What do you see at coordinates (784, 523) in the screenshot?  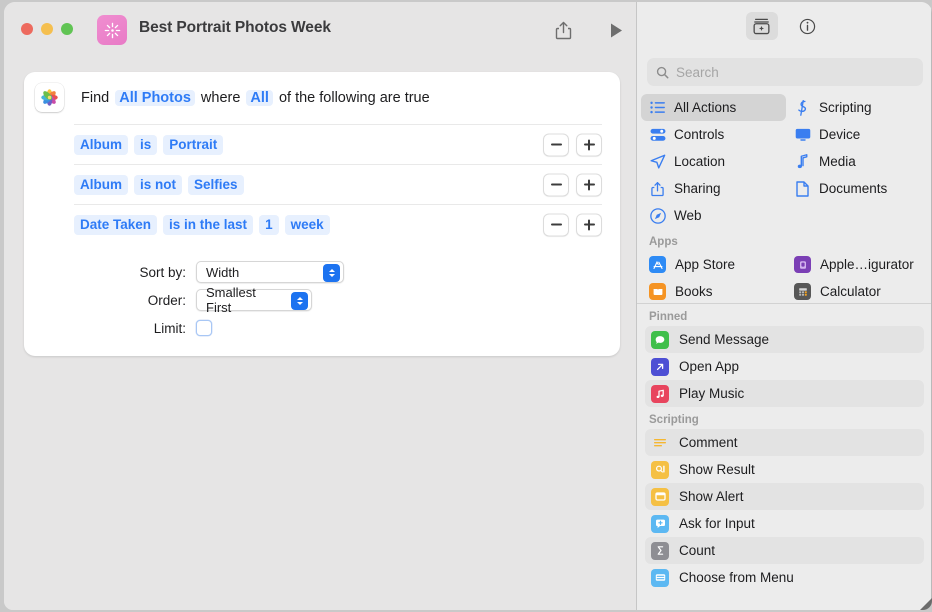 I see `action-item-ask-for-input: Ask for Input` at bounding box center [784, 523].